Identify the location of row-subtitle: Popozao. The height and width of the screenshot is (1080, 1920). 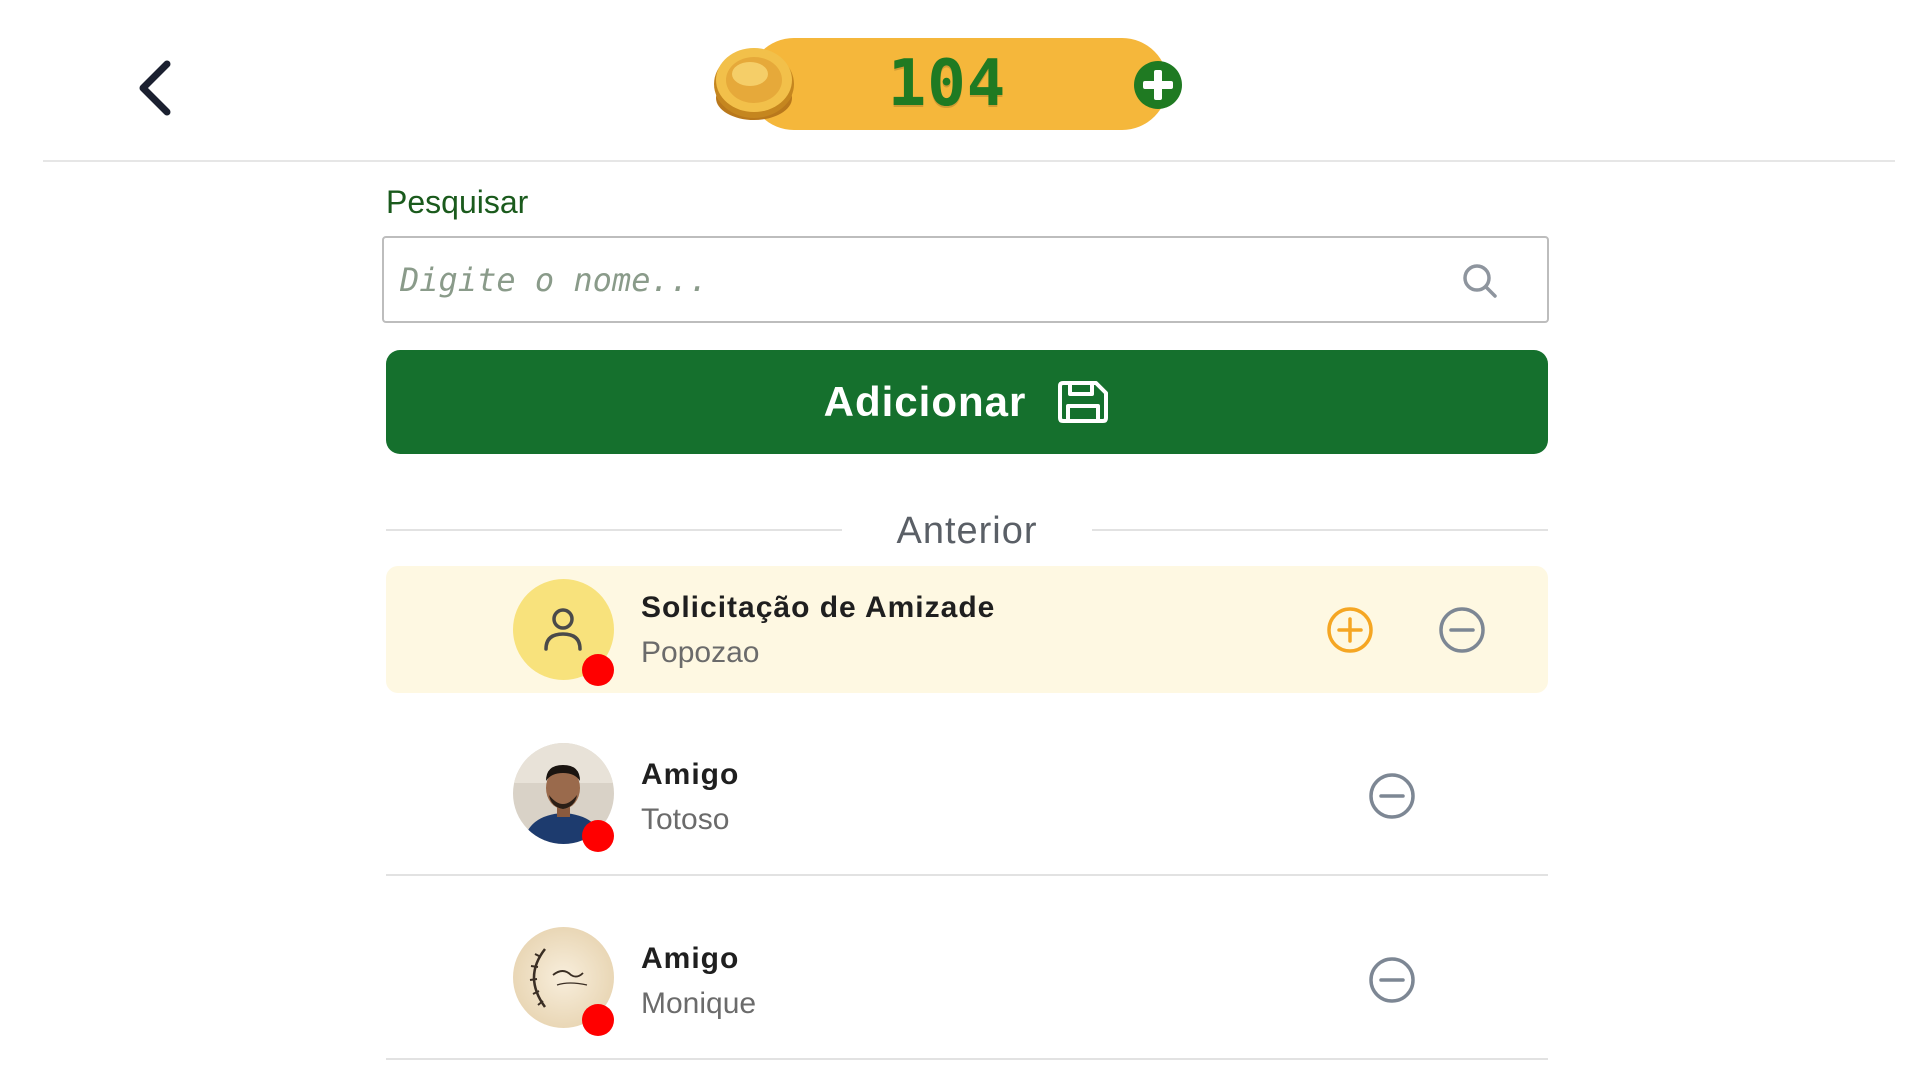
(700, 652).